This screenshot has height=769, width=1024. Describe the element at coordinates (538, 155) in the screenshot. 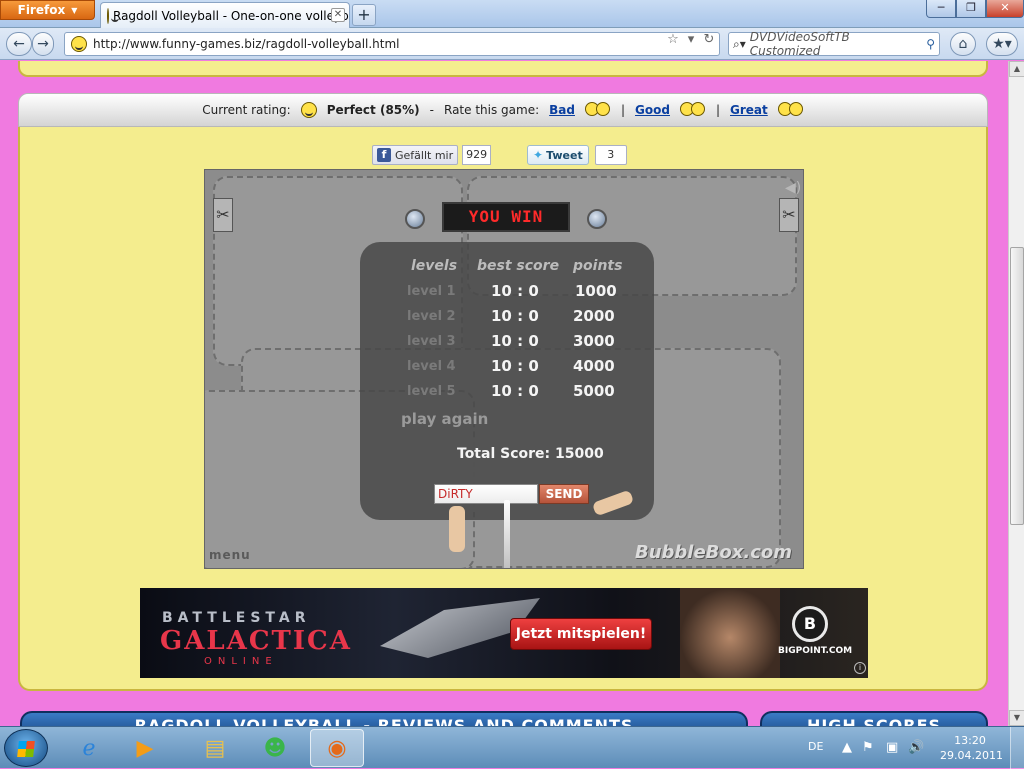

I see `twitter-bird-icon: ✦` at that location.